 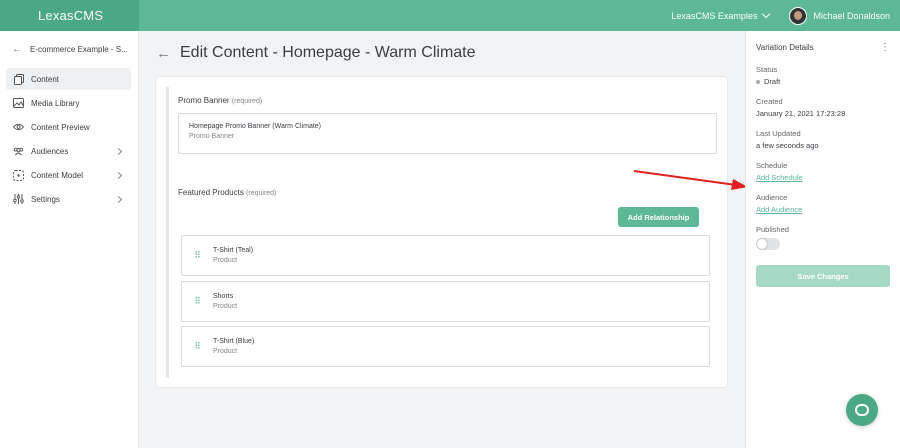 What do you see at coordinates (18, 127) in the screenshot?
I see `eye-icon` at bounding box center [18, 127].